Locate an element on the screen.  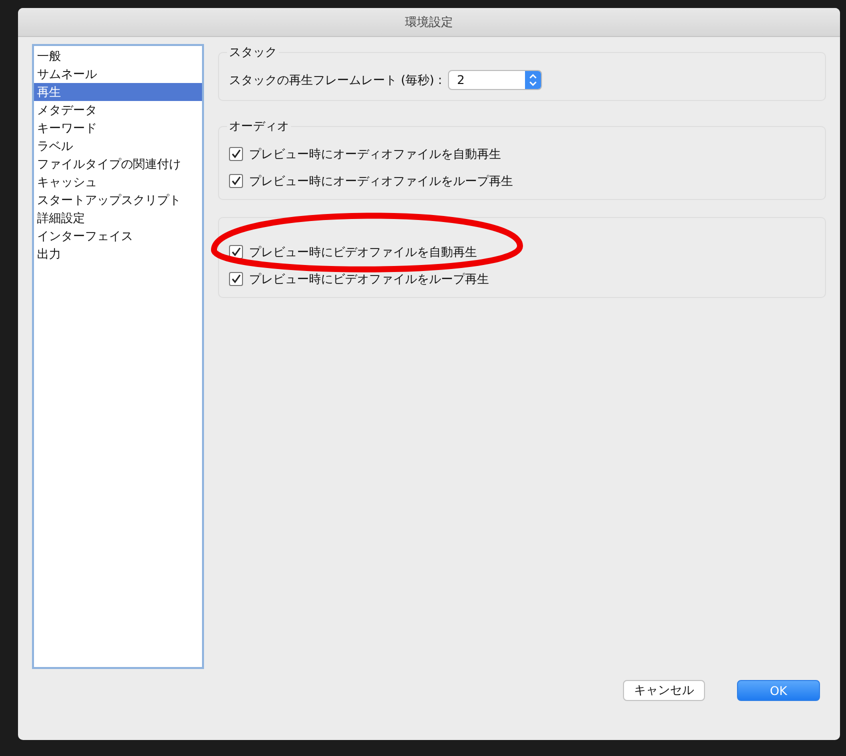
cancel-button: キャンセル is located at coordinates (664, 690).